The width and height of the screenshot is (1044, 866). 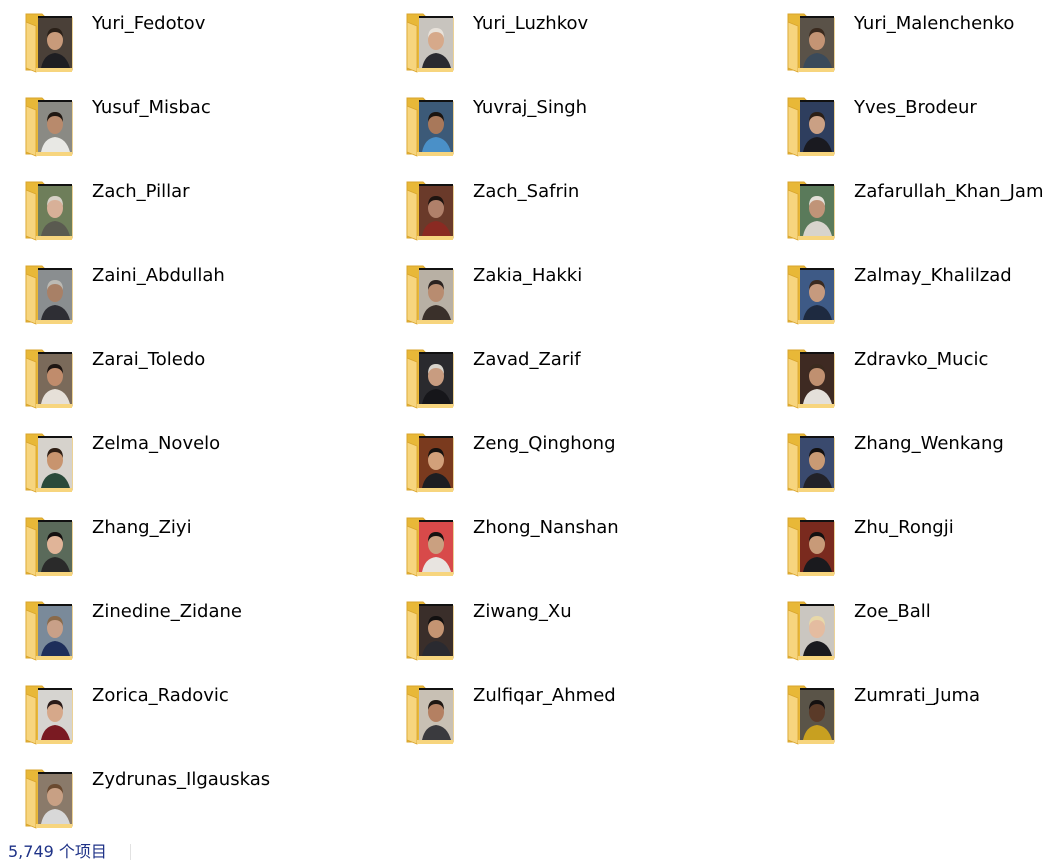 I want to click on folder-item: Yuri_Malenchenko, so click(x=903, y=42).